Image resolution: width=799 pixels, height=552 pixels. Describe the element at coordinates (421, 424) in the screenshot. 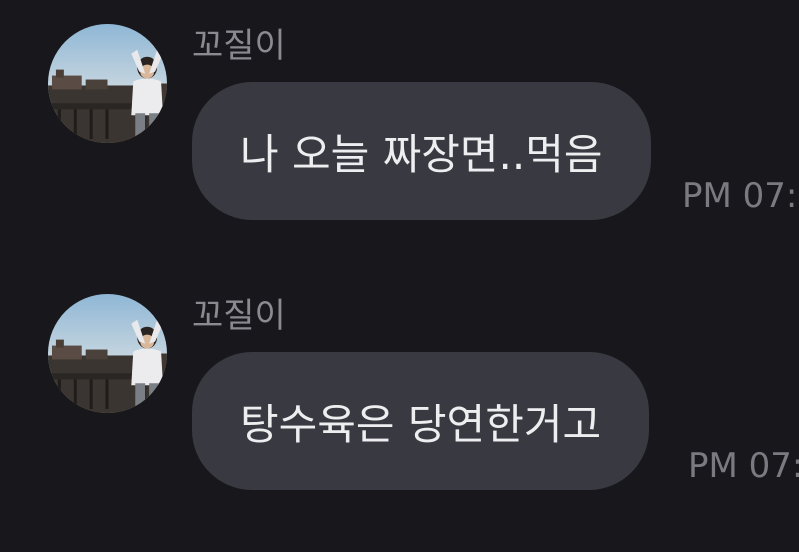

I see `message-text: 탕수육은 당연한거고` at that location.